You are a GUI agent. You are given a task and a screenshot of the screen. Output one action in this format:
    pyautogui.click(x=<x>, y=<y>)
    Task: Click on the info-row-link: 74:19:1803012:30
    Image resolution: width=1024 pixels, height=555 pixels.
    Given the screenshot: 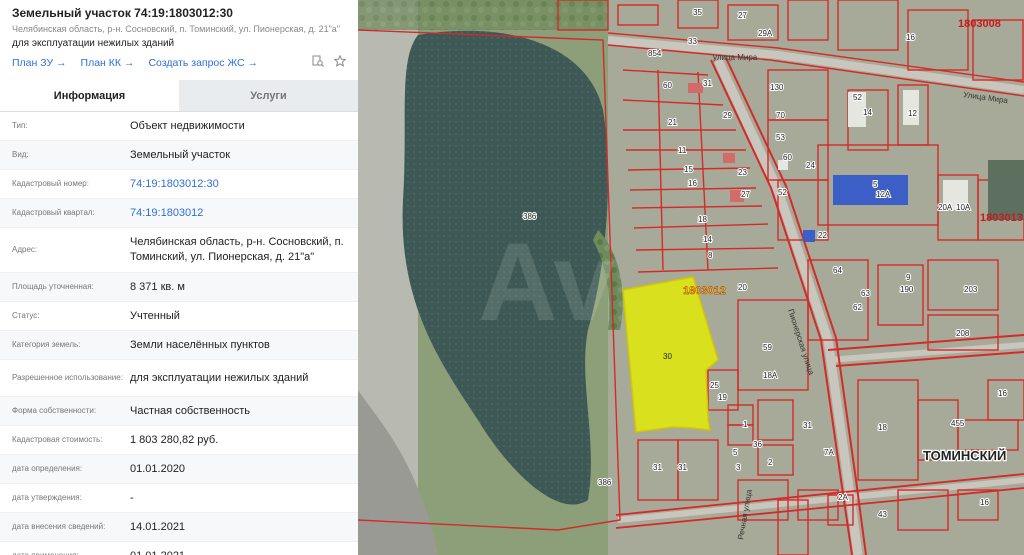 What is the action you would take?
    pyautogui.click(x=238, y=184)
    